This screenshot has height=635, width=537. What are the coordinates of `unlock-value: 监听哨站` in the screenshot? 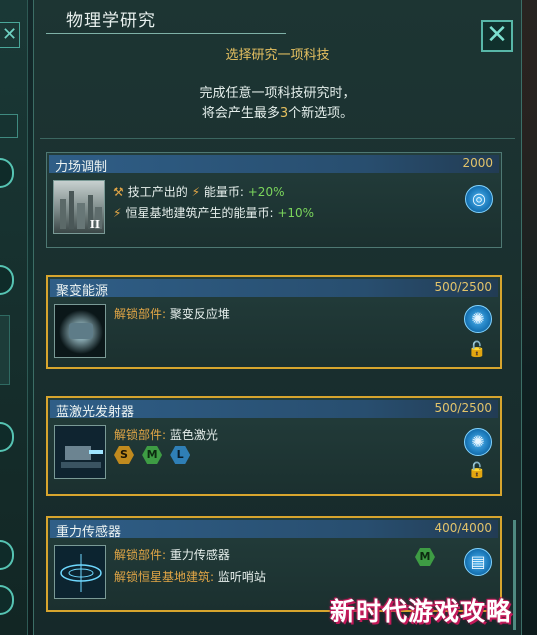 It's located at (241, 577).